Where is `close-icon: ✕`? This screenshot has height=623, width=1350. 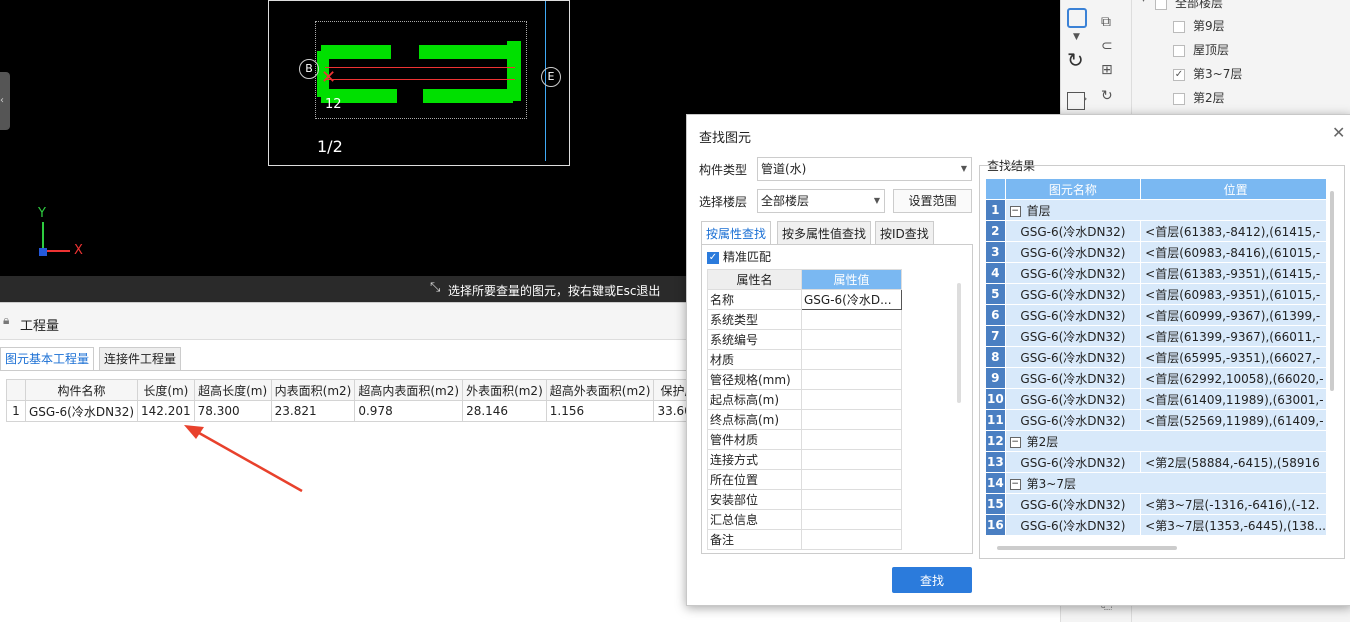 close-icon: ✕ is located at coordinates (1338, 132).